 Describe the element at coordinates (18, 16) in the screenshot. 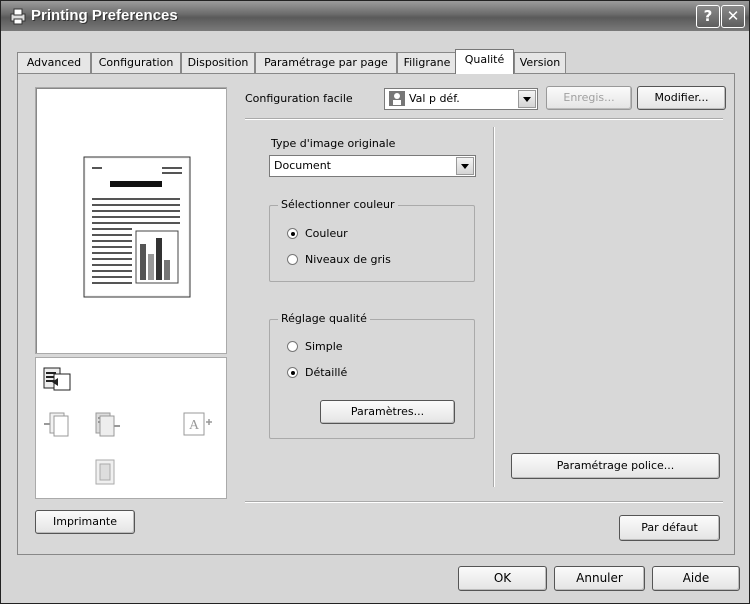

I see `printer-icon` at that location.